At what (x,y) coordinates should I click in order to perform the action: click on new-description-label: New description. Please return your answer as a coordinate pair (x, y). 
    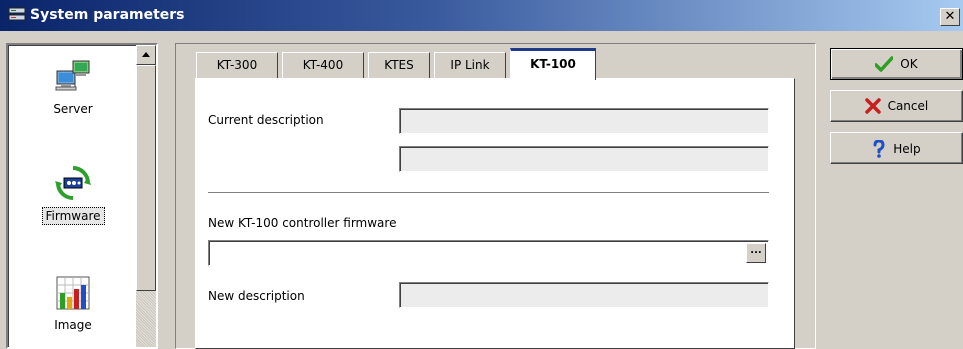
    Looking at the image, I should click on (256, 296).